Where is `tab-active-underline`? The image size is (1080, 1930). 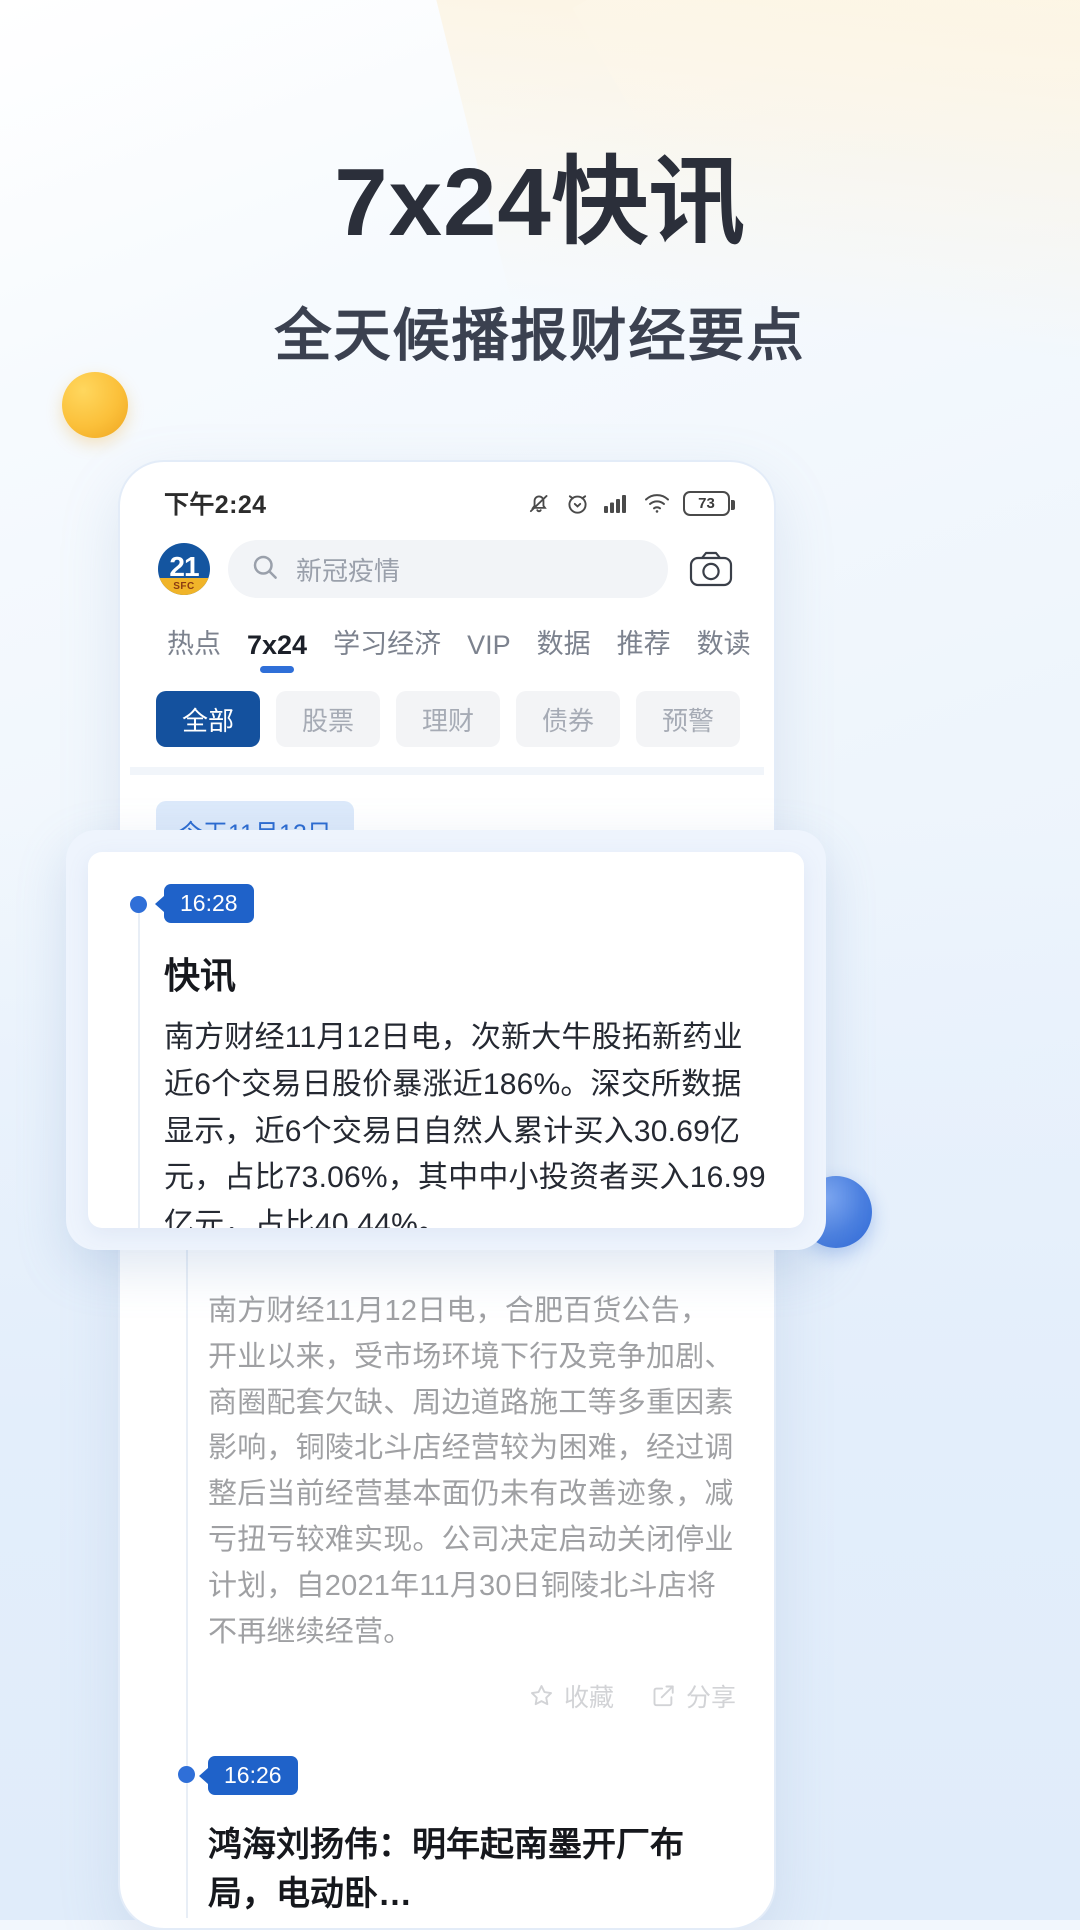
tab-active-underline is located at coordinates (277, 669).